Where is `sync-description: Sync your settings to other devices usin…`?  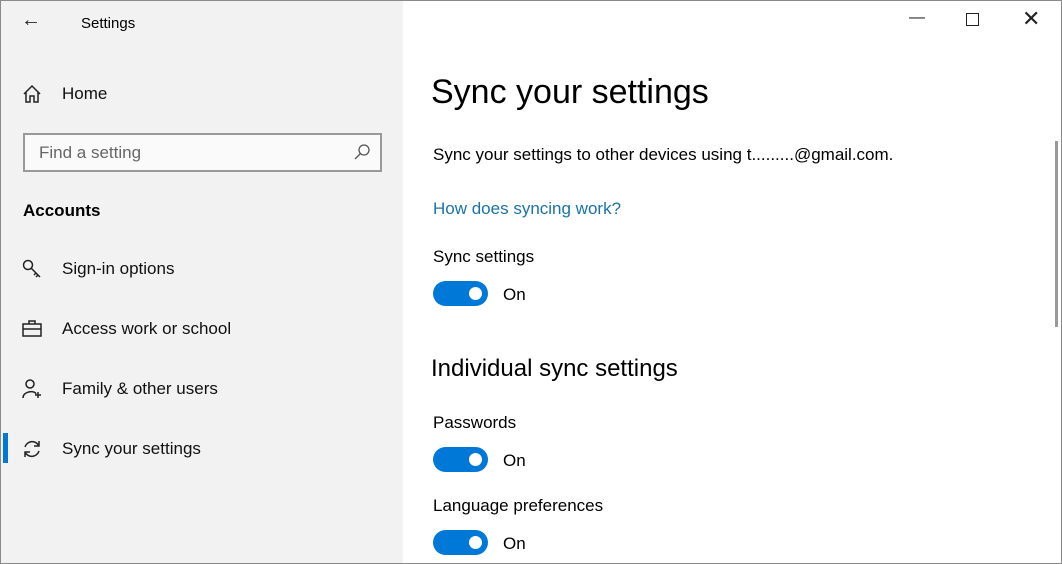
sync-description: Sync your settings to other devices usin… is located at coordinates (663, 154).